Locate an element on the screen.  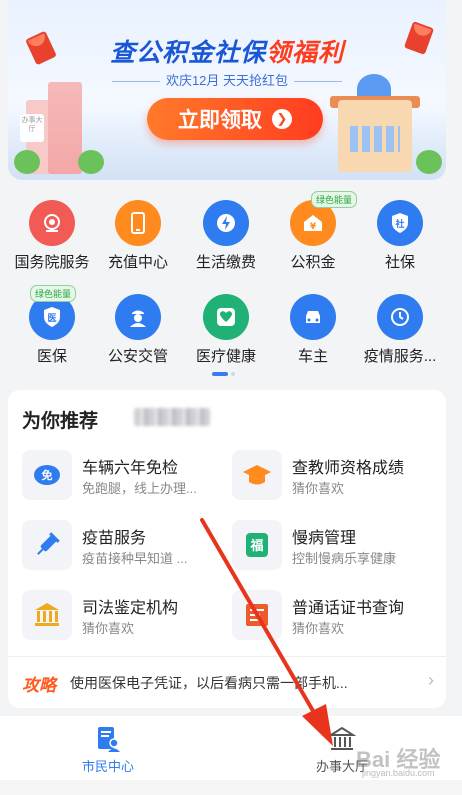
building-illustration is located at coordinates (65, 128).